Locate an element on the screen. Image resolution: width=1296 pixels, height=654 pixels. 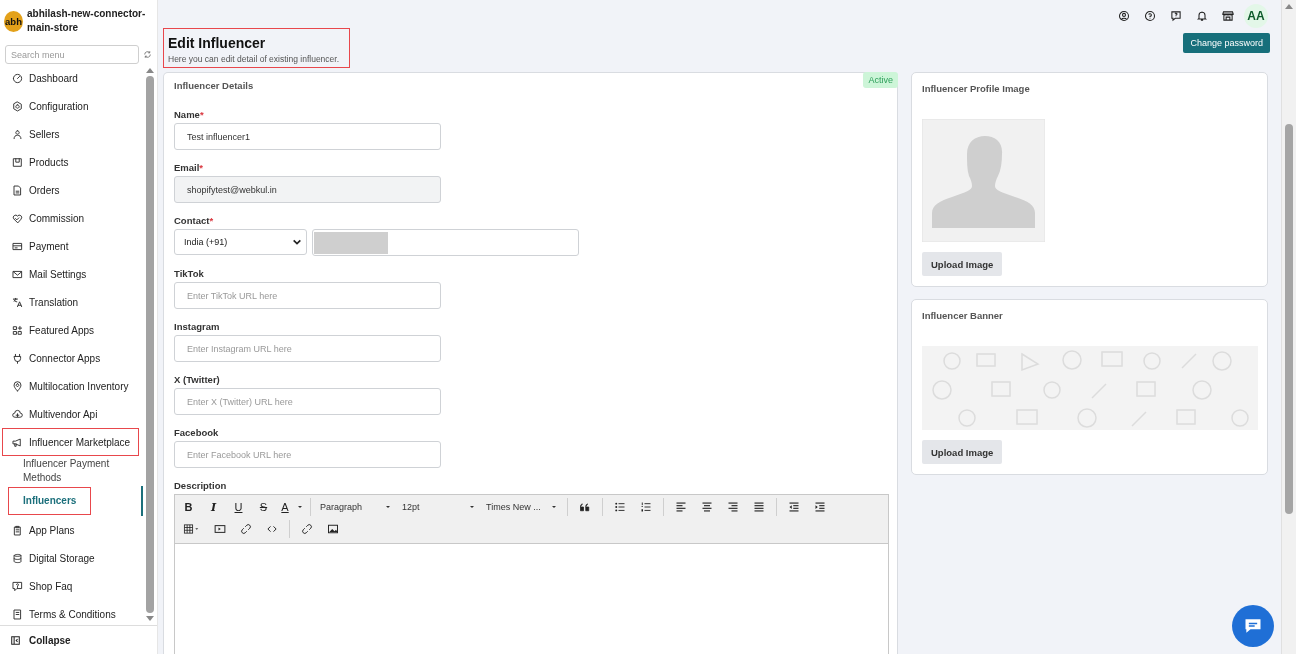
user-avatar: AA is located at coordinates (1256, 16).